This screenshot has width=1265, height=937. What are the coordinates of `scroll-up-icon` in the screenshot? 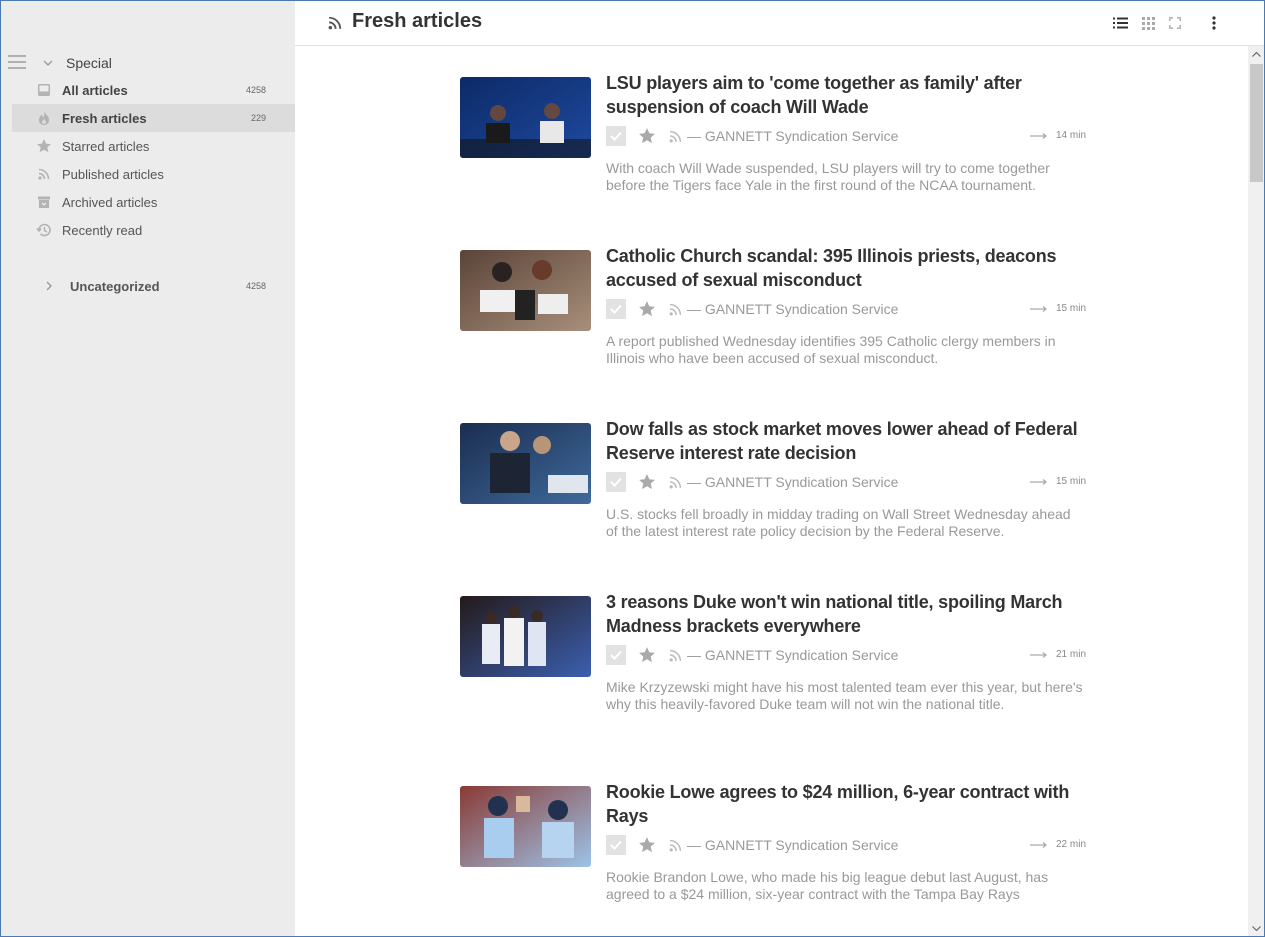 It's located at (1256, 54).